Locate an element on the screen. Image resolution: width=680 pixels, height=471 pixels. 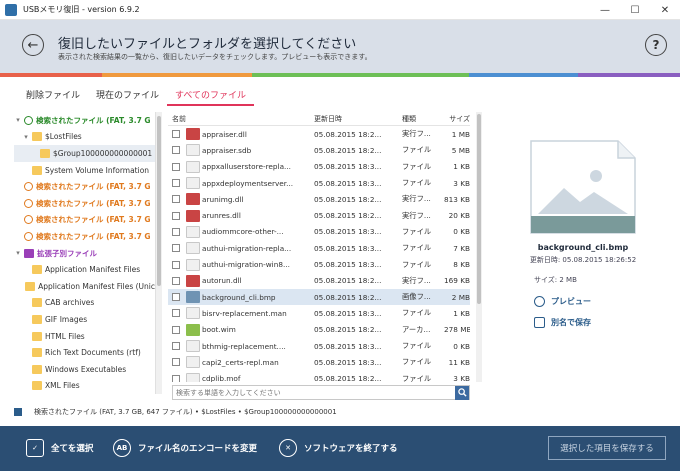
tab-all-files: すべてのファイル is located at coordinates (211, 95).